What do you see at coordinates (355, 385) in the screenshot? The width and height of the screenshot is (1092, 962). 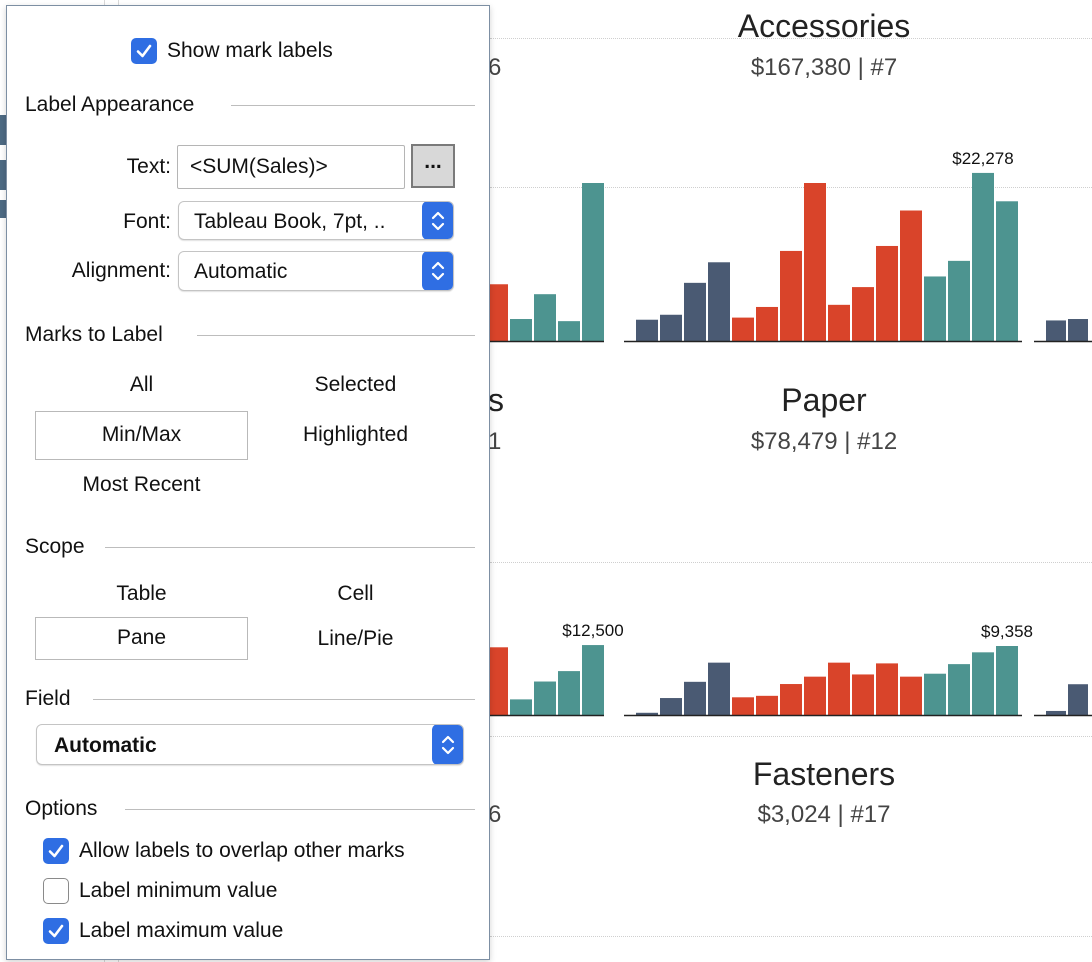 I see `marks-option-selected: Selected` at bounding box center [355, 385].